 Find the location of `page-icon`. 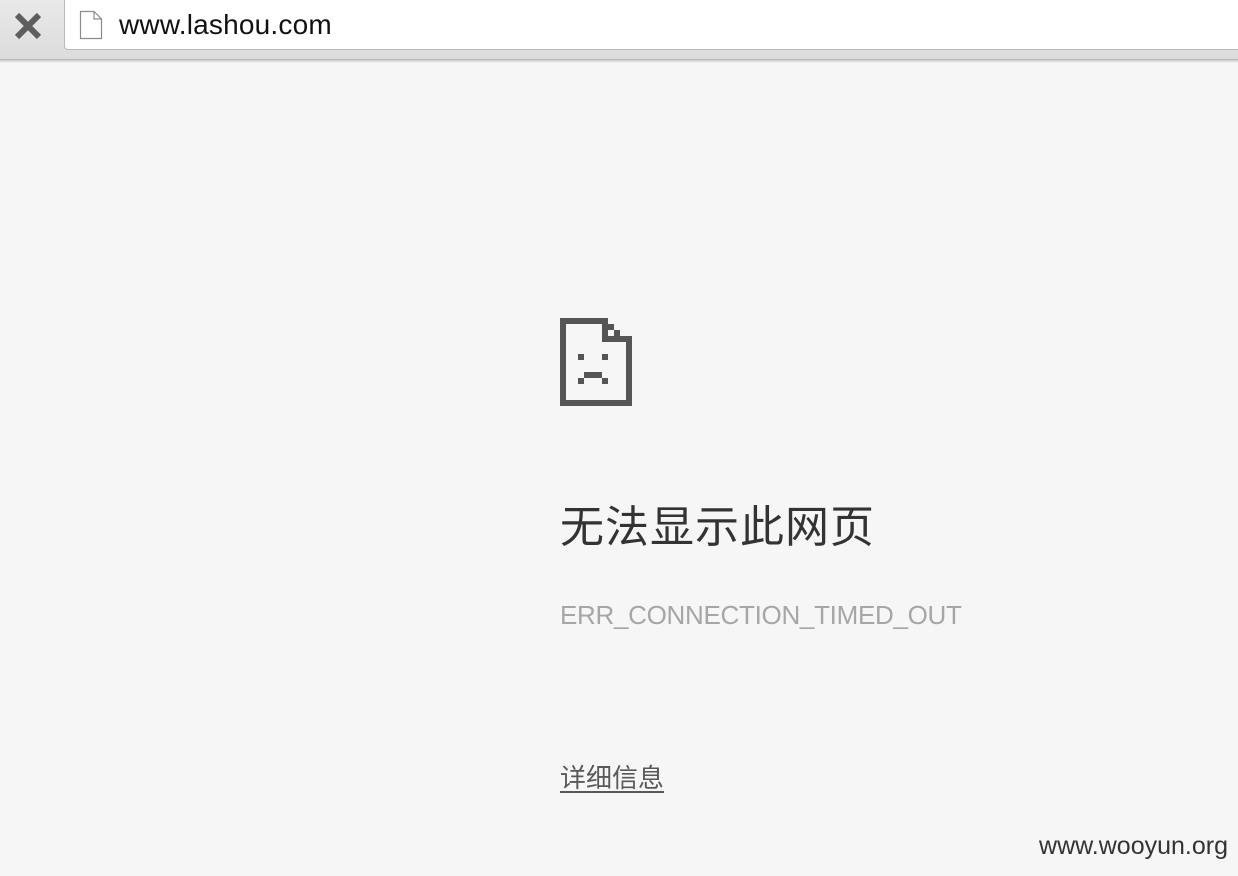

page-icon is located at coordinates (91, 25).